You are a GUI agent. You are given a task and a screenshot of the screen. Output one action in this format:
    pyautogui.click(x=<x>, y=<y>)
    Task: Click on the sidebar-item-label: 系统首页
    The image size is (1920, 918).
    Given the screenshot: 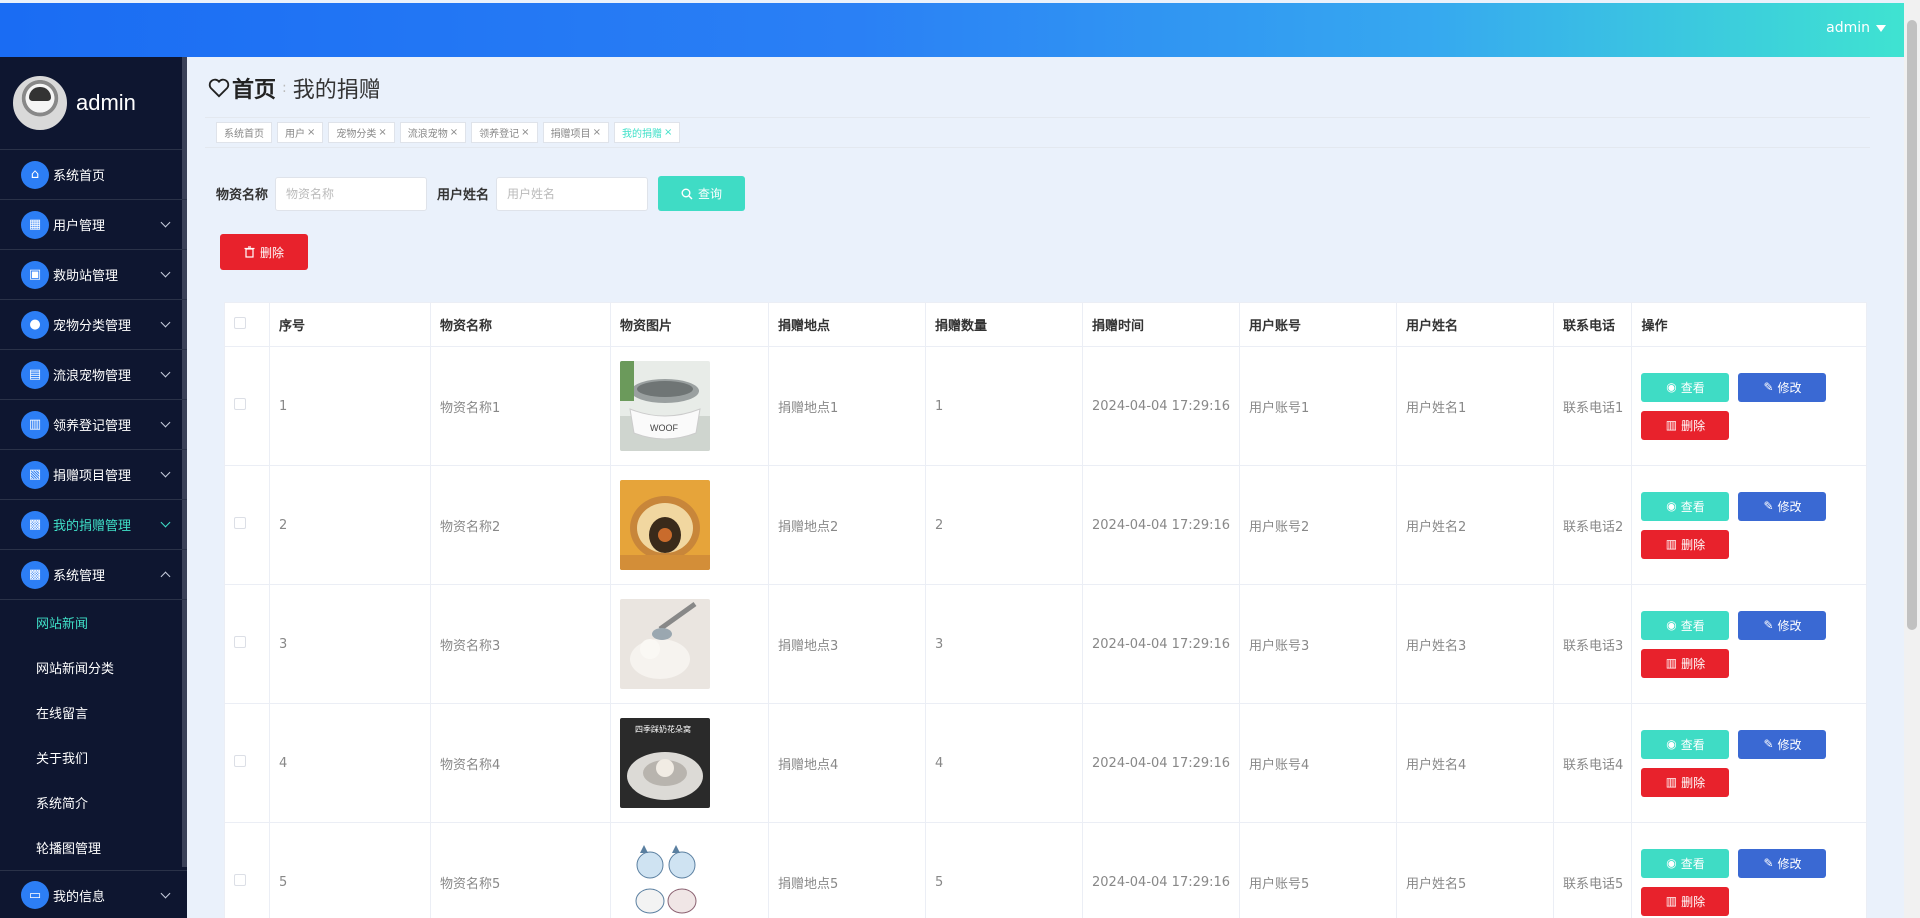 What is the action you would take?
    pyautogui.click(x=79, y=176)
    